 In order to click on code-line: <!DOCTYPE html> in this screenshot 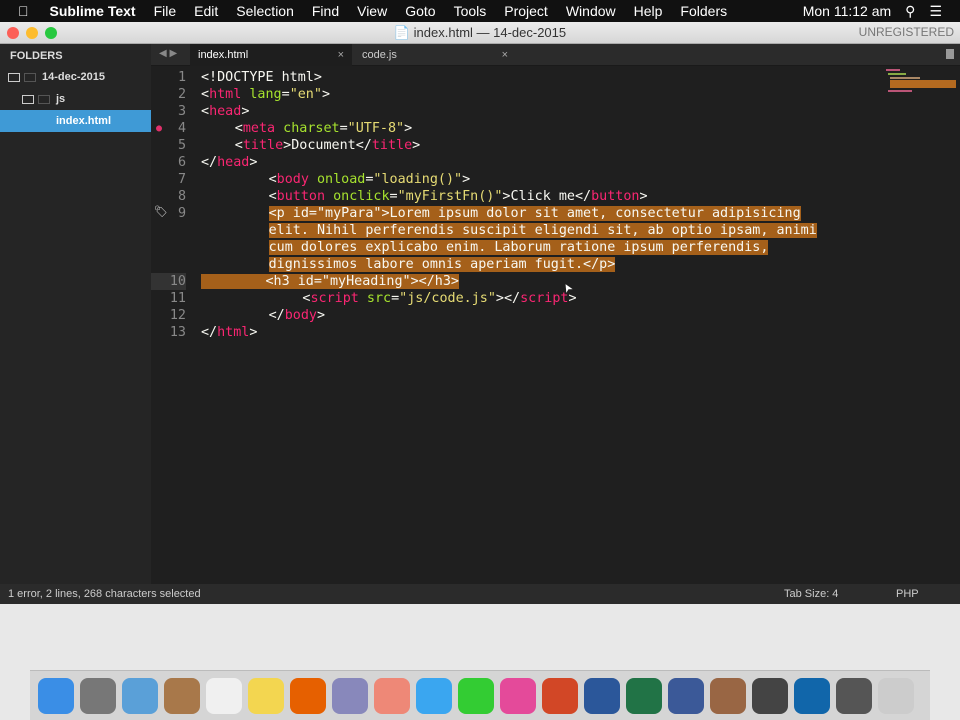, I will do `click(261, 77)`.